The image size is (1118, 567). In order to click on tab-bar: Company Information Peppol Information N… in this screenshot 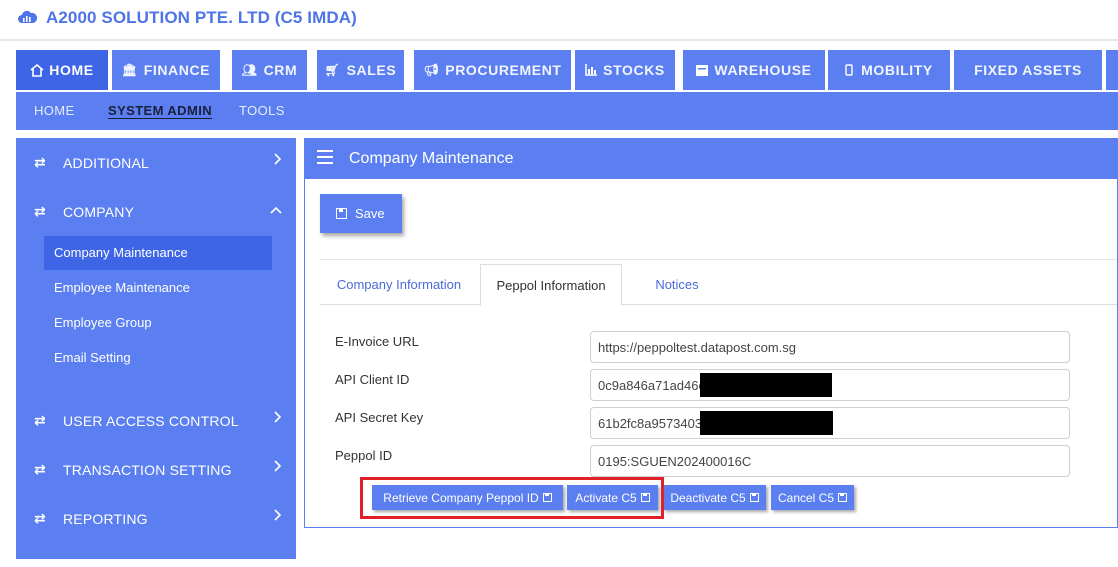, I will do `click(718, 285)`.